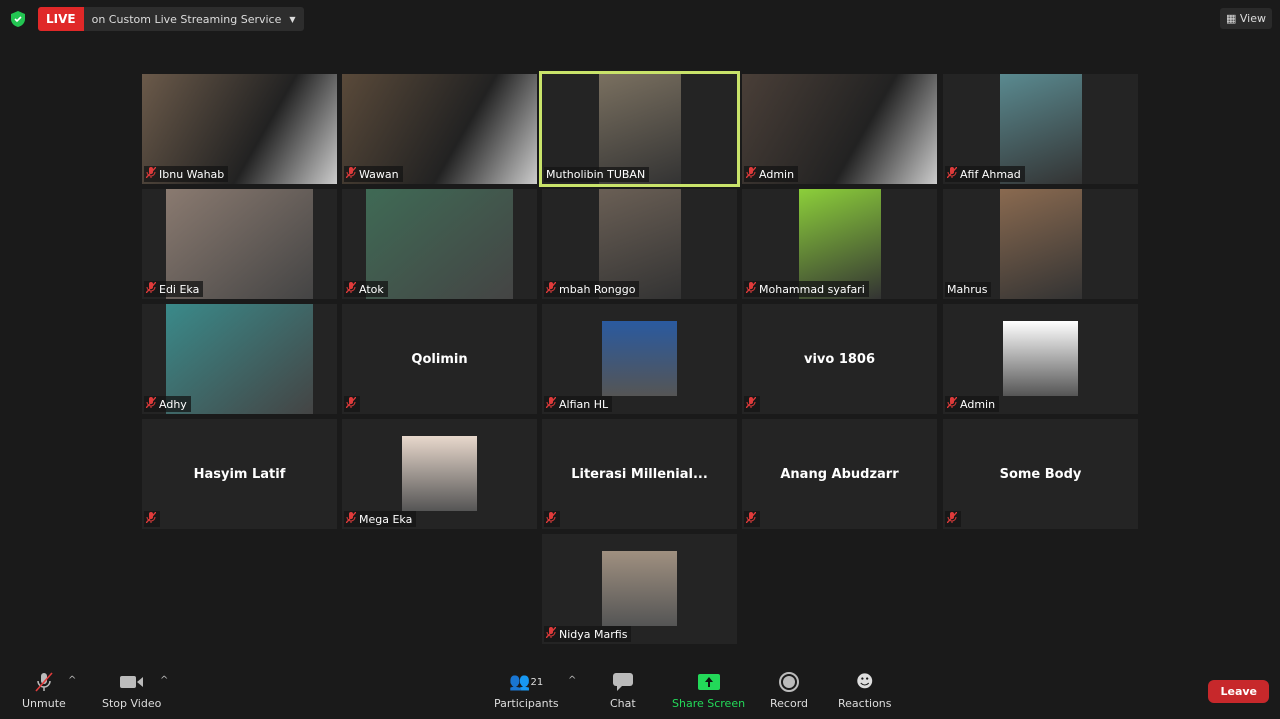 The height and width of the screenshot is (719, 1280). What do you see at coordinates (371, 289) in the screenshot?
I see `participant-name: Atok` at bounding box center [371, 289].